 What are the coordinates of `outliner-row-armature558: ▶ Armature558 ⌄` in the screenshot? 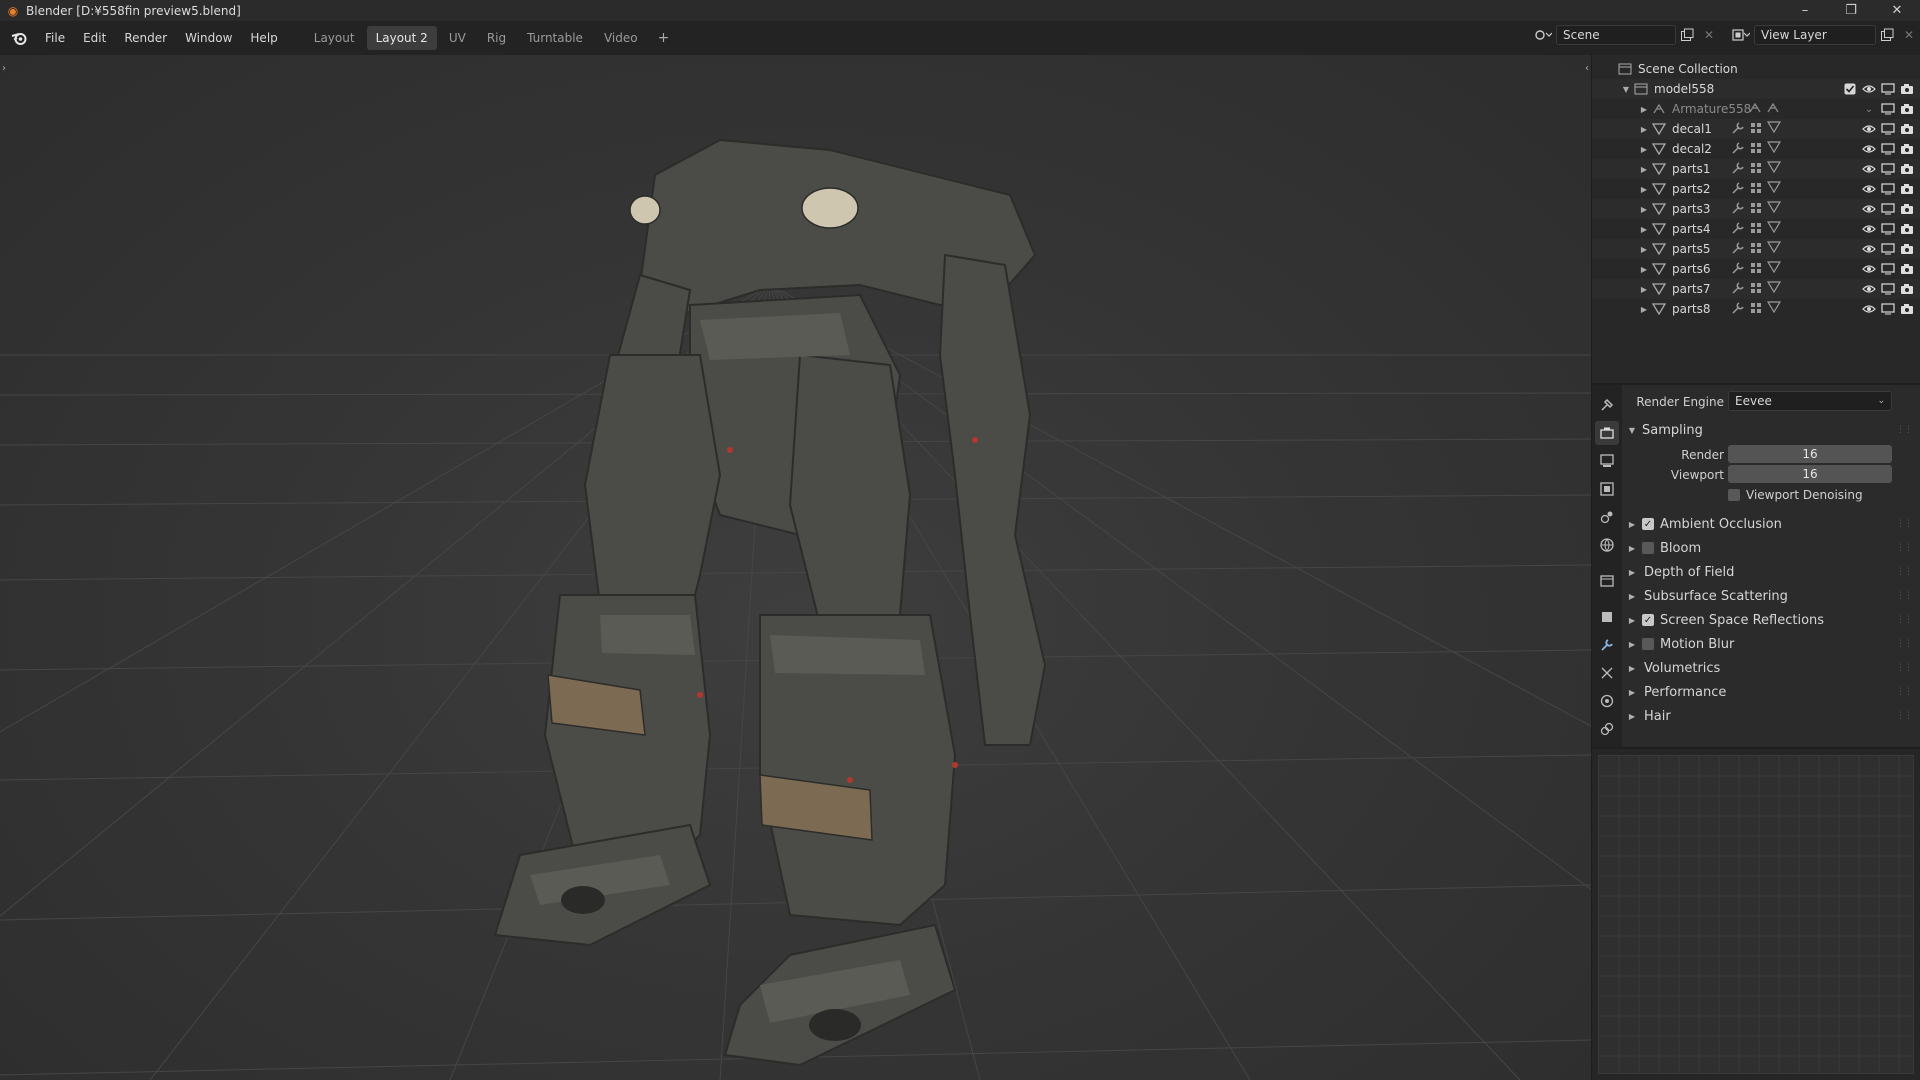 It's located at (1756, 109).